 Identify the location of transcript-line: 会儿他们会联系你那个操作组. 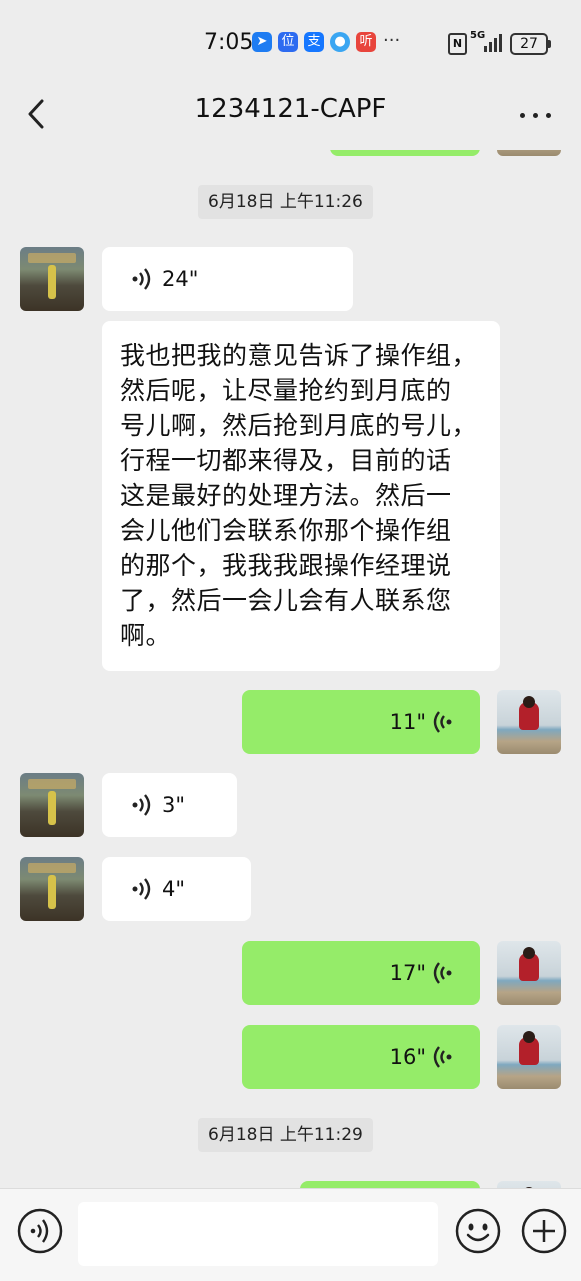
(286, 530).